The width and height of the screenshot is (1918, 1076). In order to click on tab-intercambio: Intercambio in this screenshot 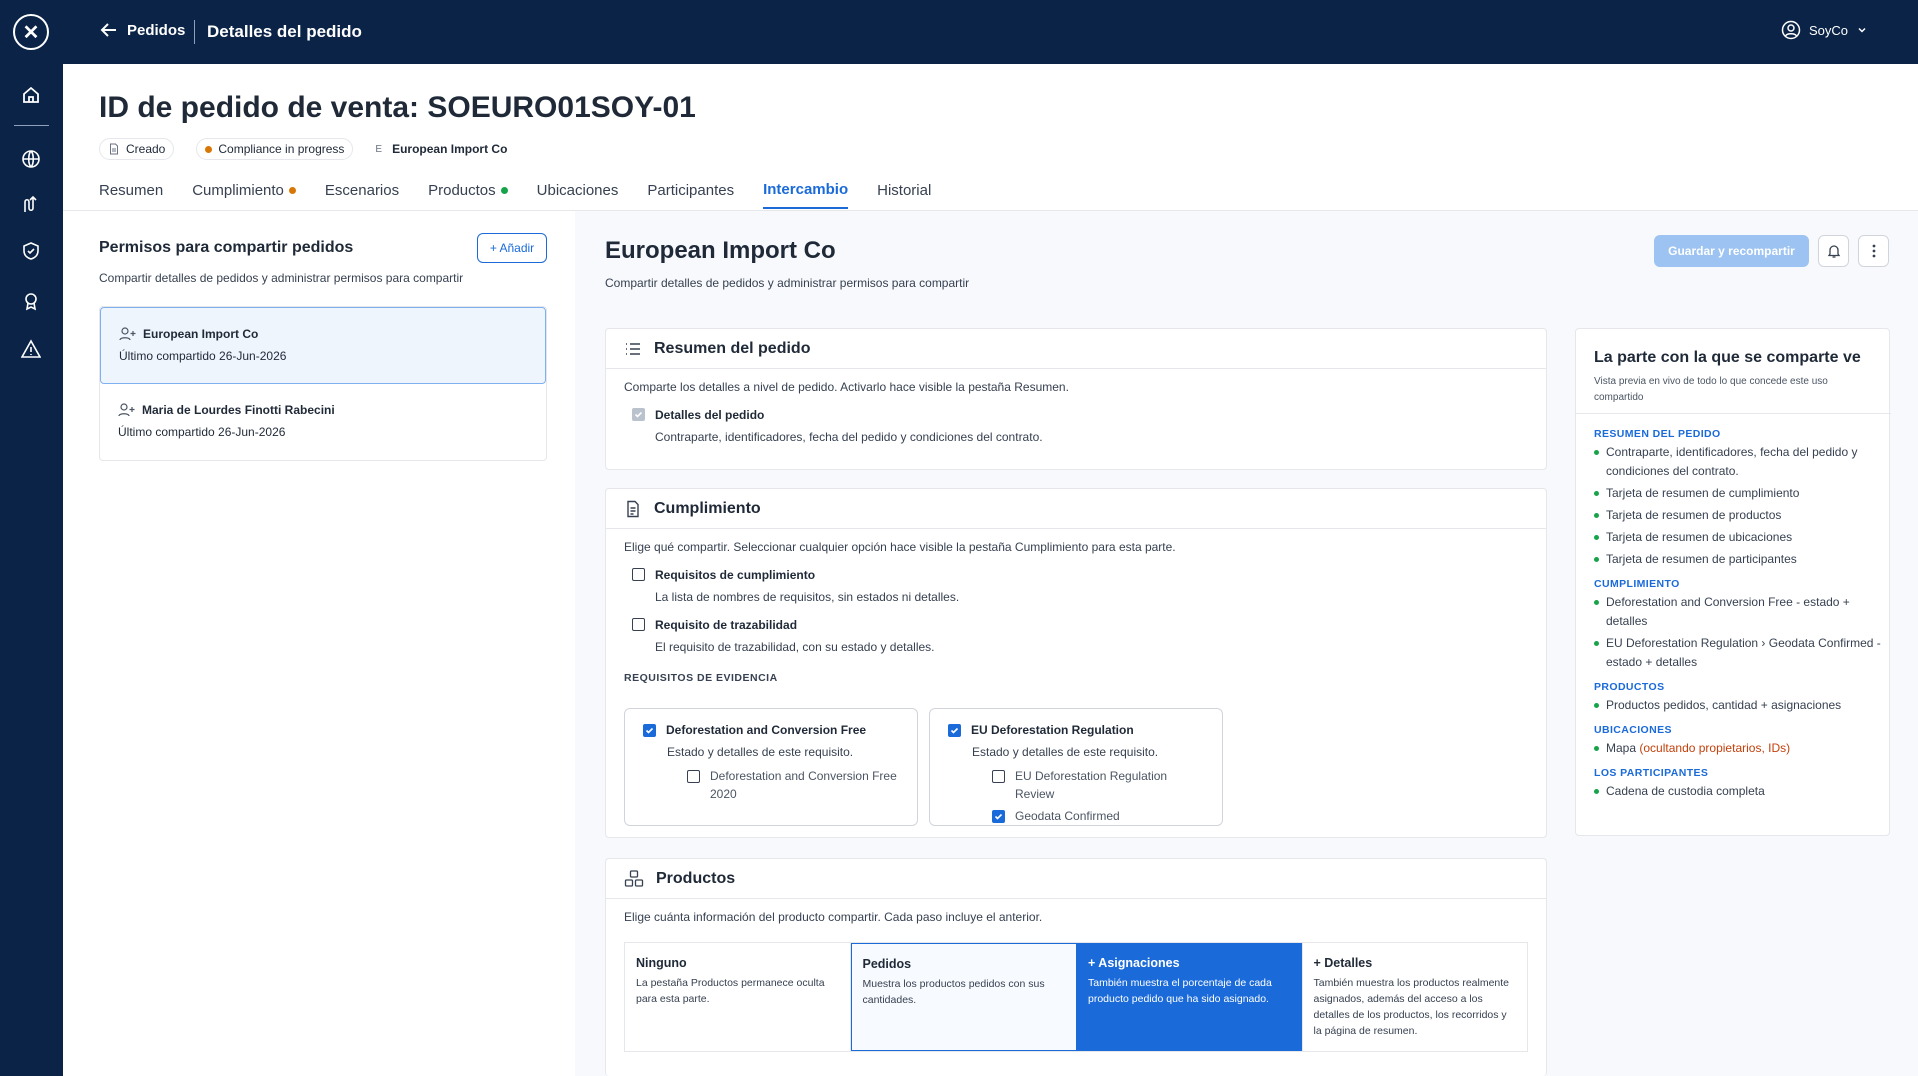, I will do `click(806, 195)`.